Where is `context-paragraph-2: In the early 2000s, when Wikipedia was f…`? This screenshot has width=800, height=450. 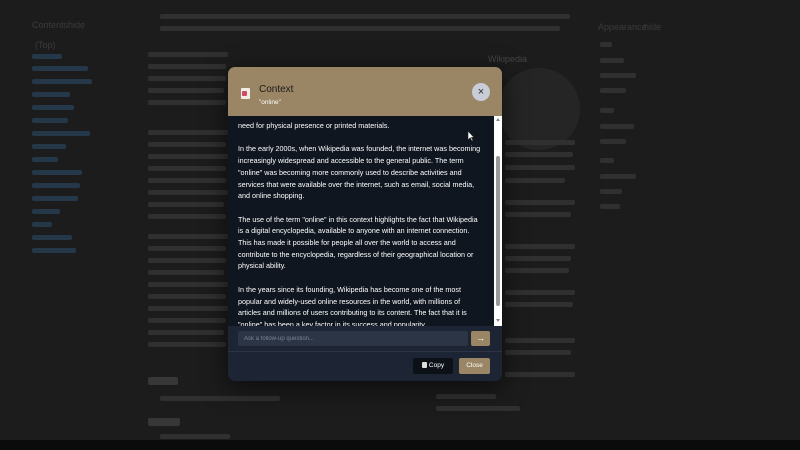
context-paragraph-2: In the early 2000s, when Wikipedia was f… is located at coordinates (359, 172).